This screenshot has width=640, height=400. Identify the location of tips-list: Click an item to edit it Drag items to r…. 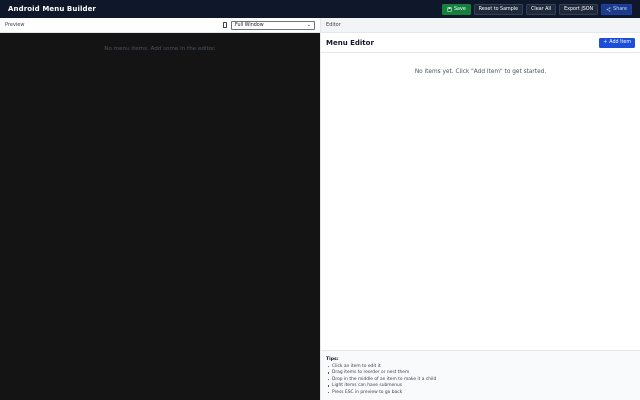
(481, 380).